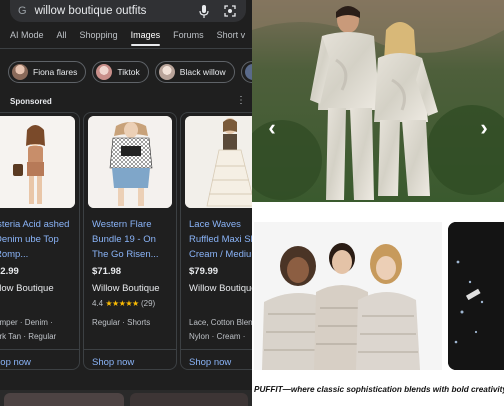 The width and height of the screenshot is (504, 406). Describe the element at coordinates (9, 271) in the screenshot. I see `product-price: 72.99` at that location.